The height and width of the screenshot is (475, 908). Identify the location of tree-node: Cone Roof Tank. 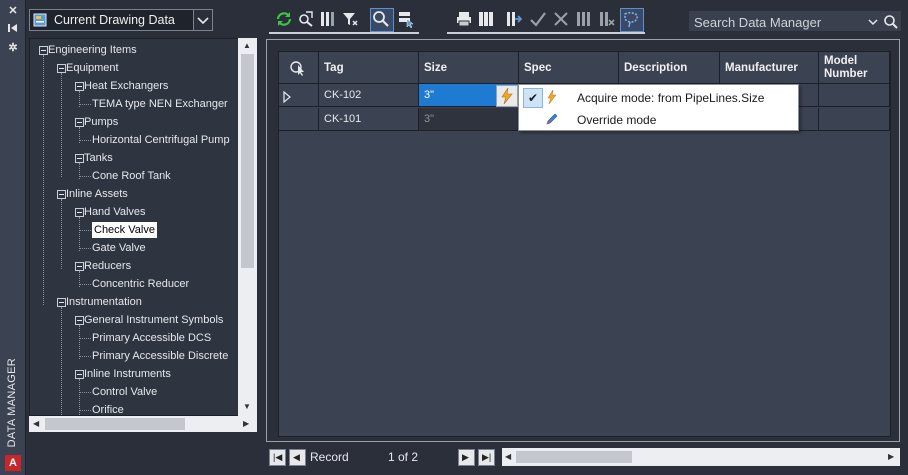
(131, 176).